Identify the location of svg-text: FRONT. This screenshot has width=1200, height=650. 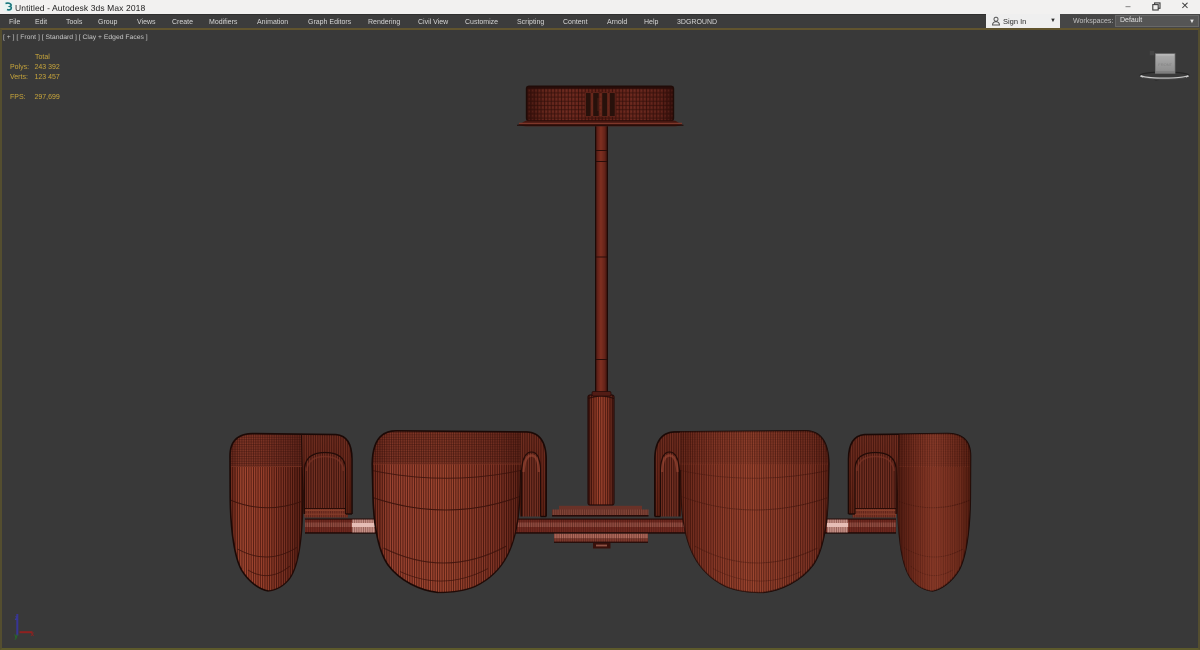
(1165, 64).